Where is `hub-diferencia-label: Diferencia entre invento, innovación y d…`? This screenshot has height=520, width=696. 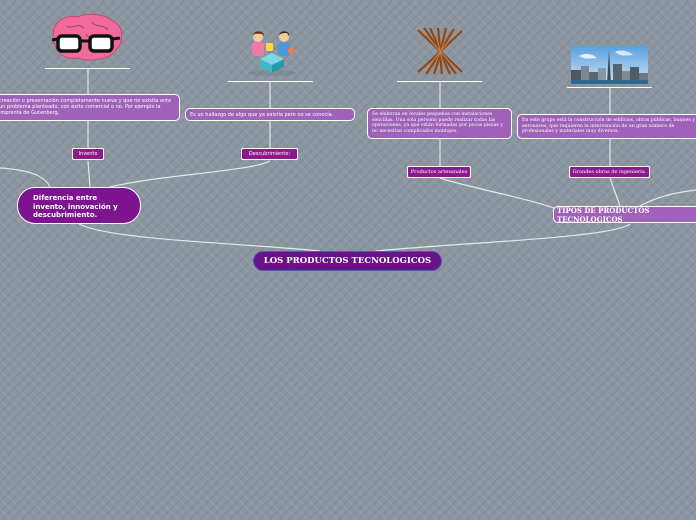
hub-diferencia-label: Diferencia entre invento, innovación y d… is located at coordinates (75, 206).